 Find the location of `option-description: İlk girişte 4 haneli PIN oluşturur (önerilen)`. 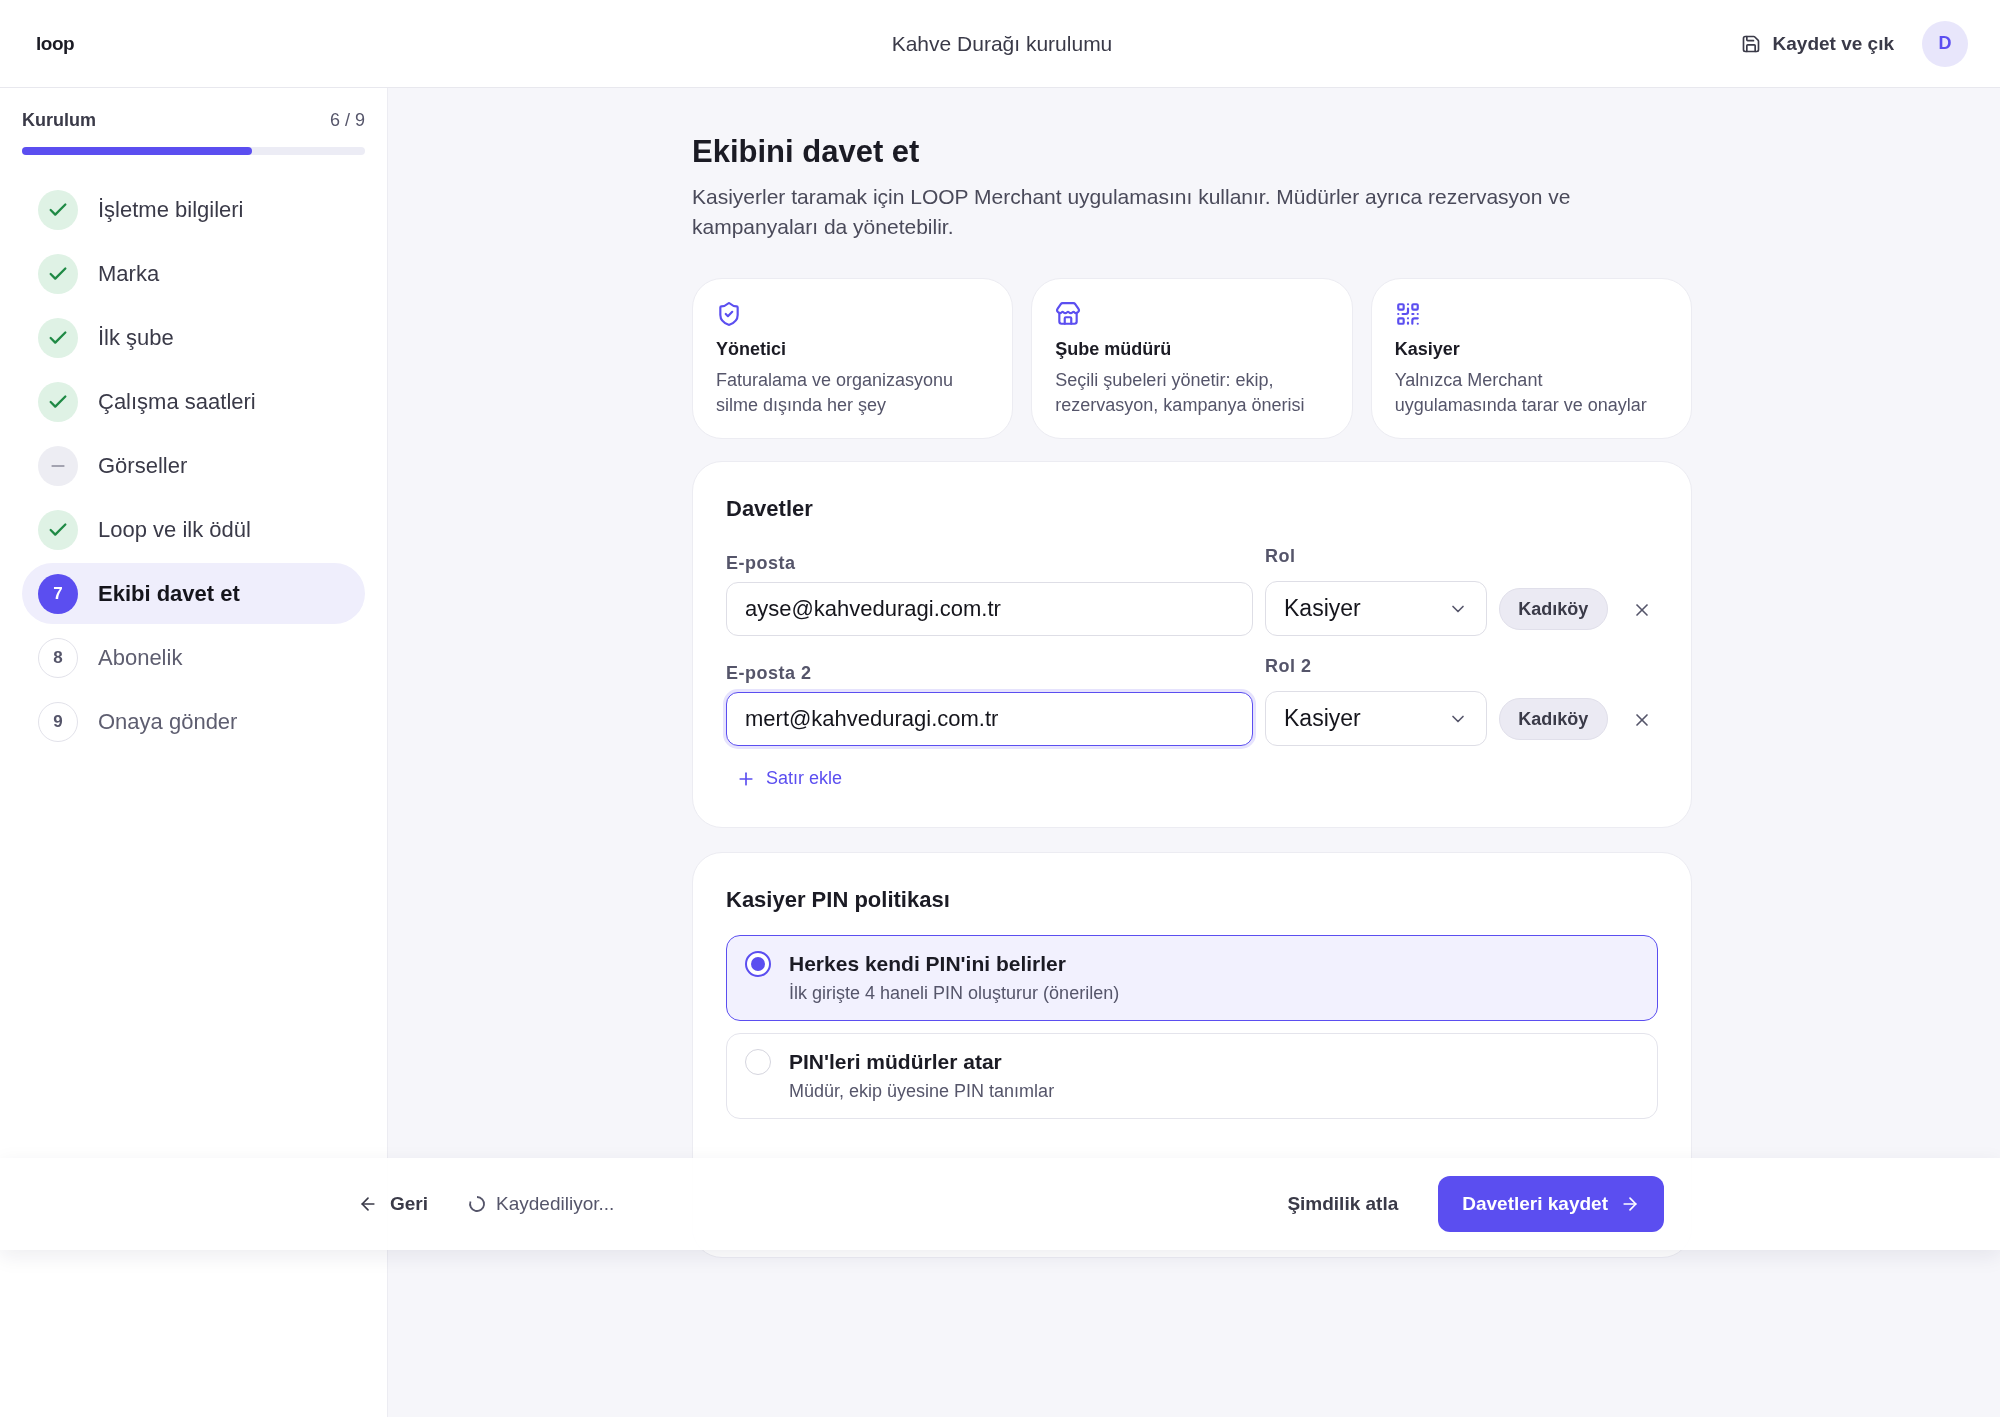

option-description: İlk girişte 4 haneli PIN oluşturur (önerilen) is located at coordinates (955, 993).